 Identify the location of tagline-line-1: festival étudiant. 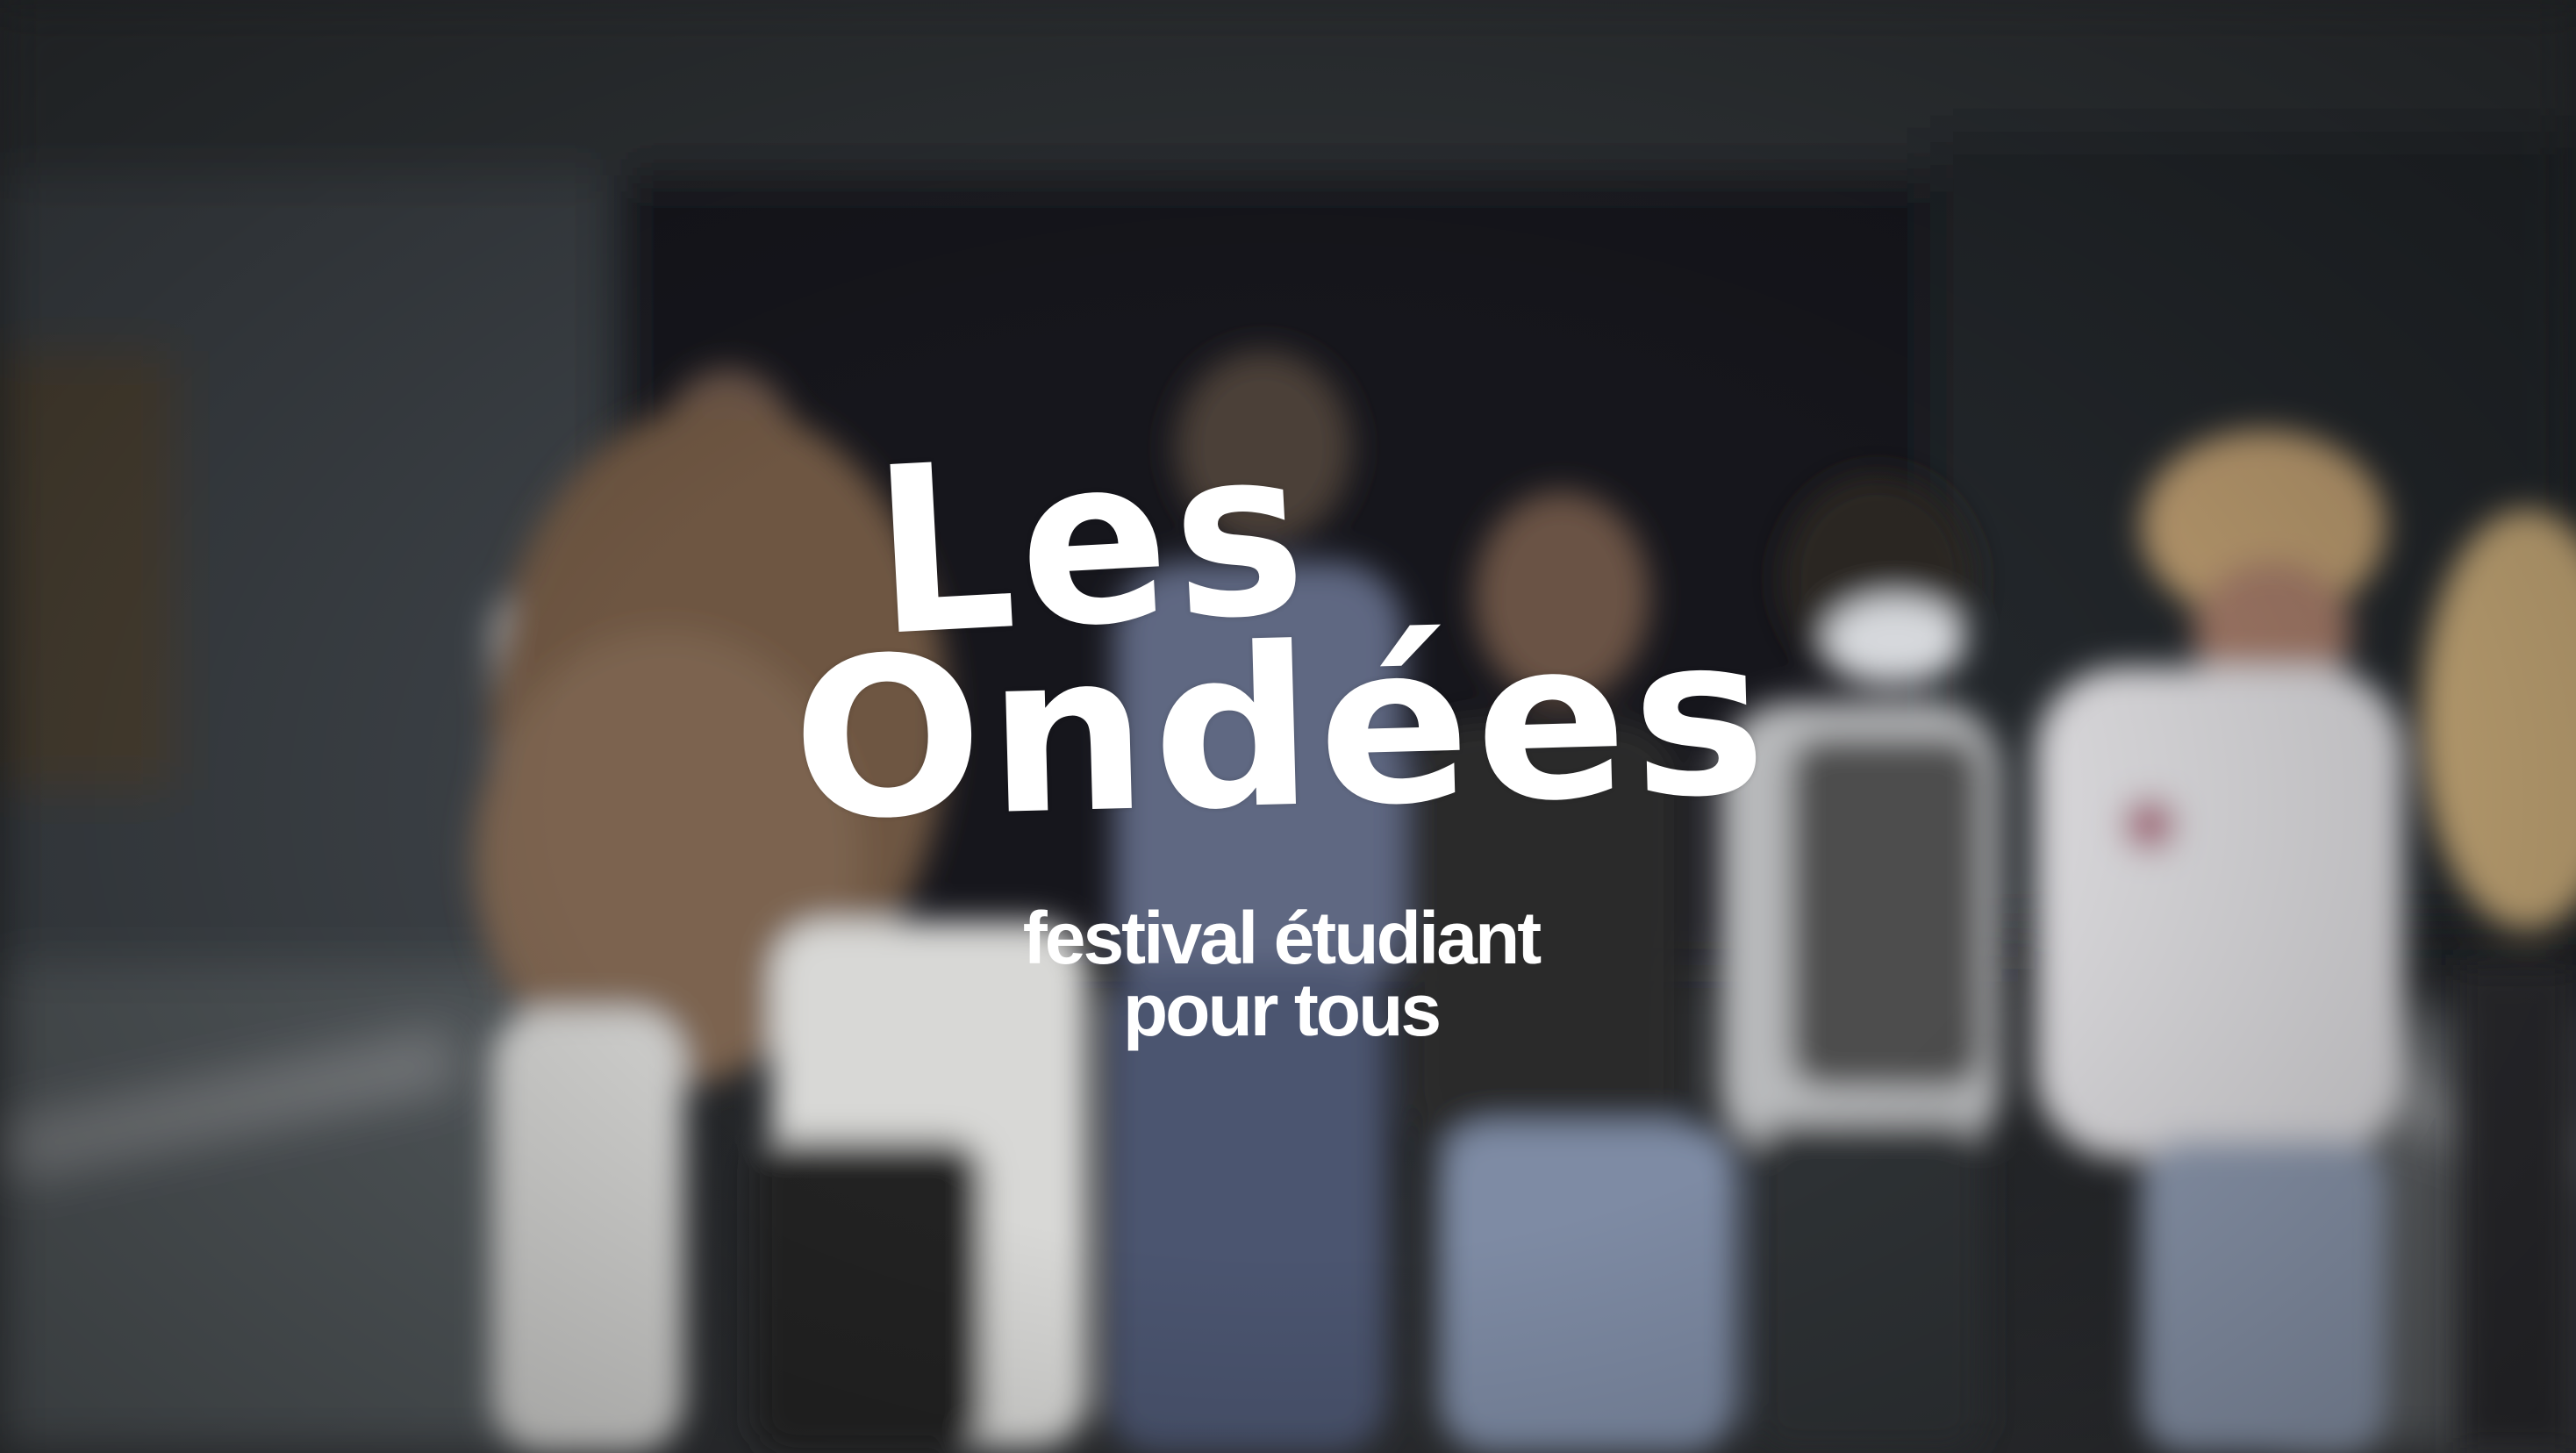
(1282, 938).